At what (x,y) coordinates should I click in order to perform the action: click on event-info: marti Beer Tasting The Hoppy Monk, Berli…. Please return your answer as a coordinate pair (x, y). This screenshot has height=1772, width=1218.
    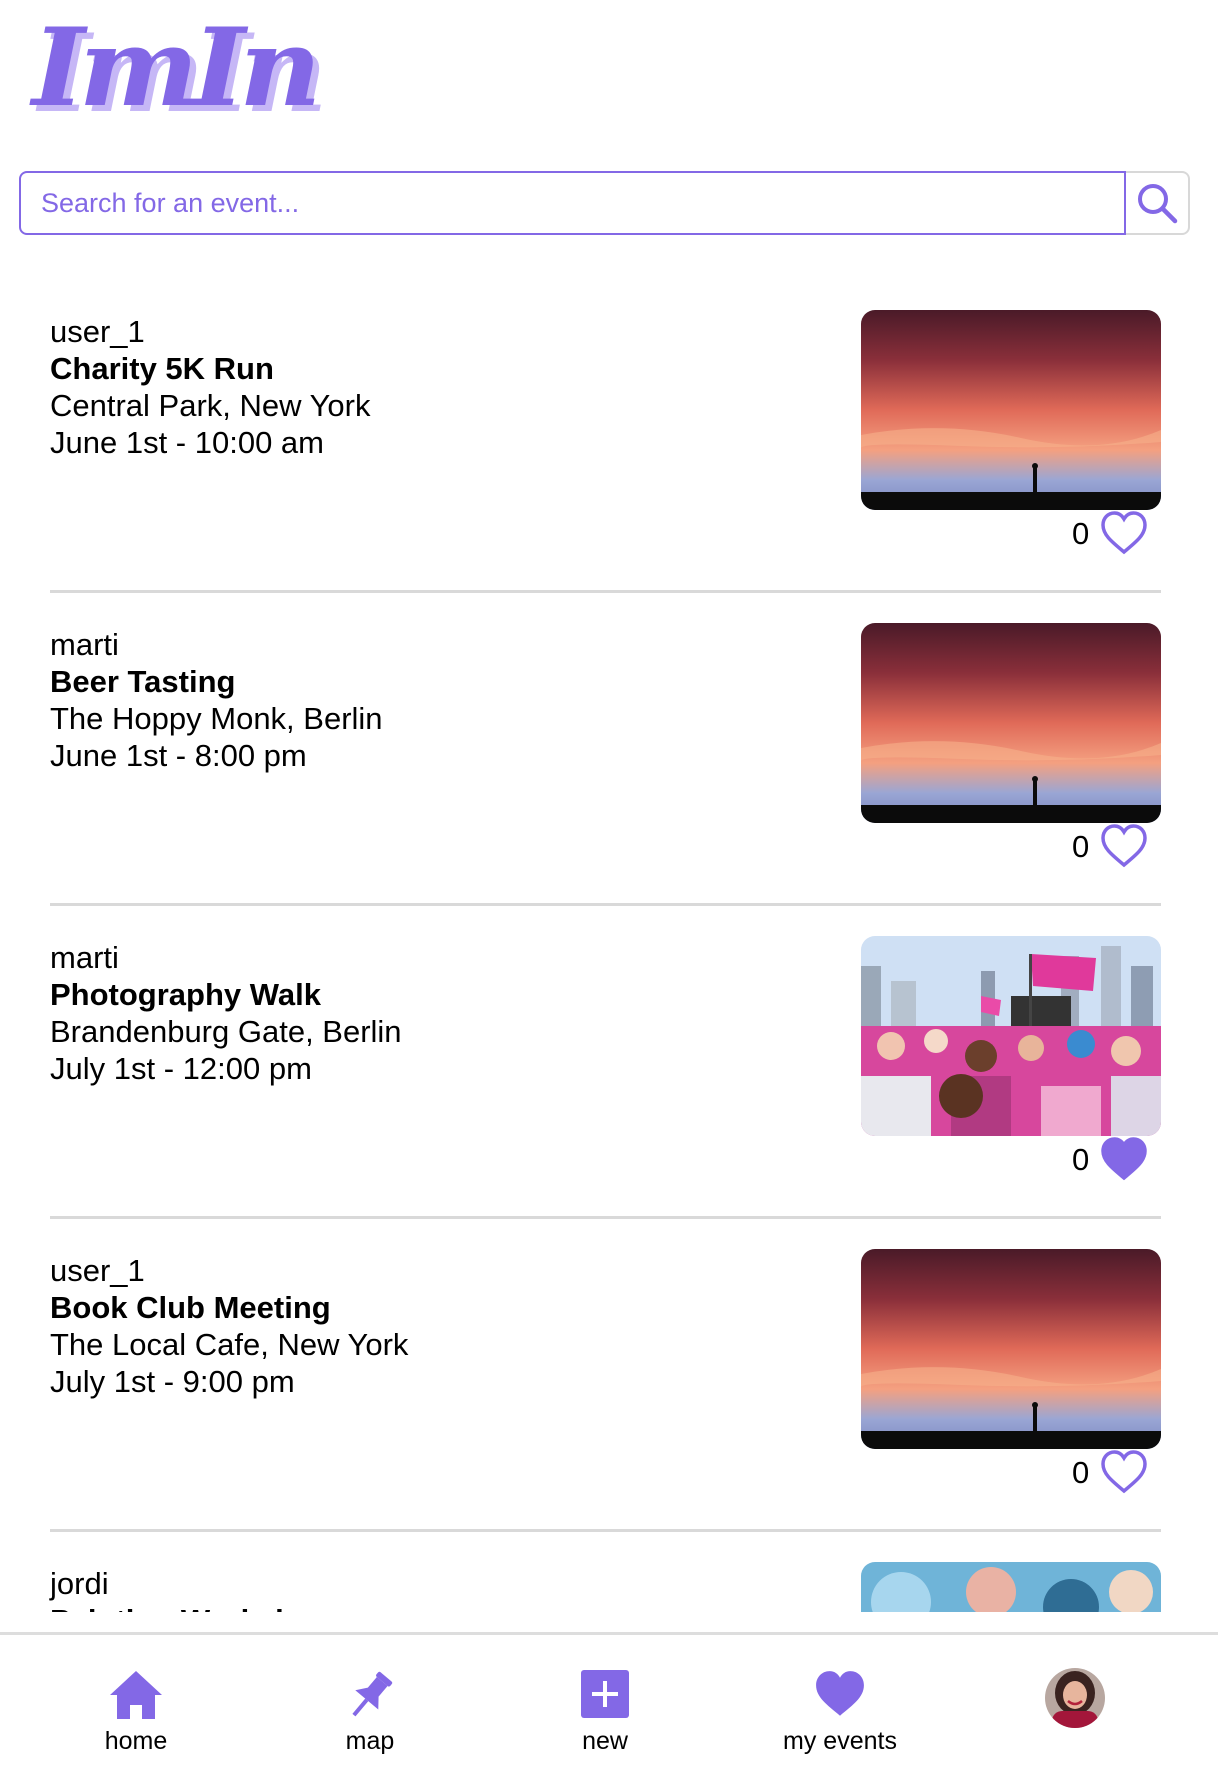
    Looking at the image, I should click on (216, 700).